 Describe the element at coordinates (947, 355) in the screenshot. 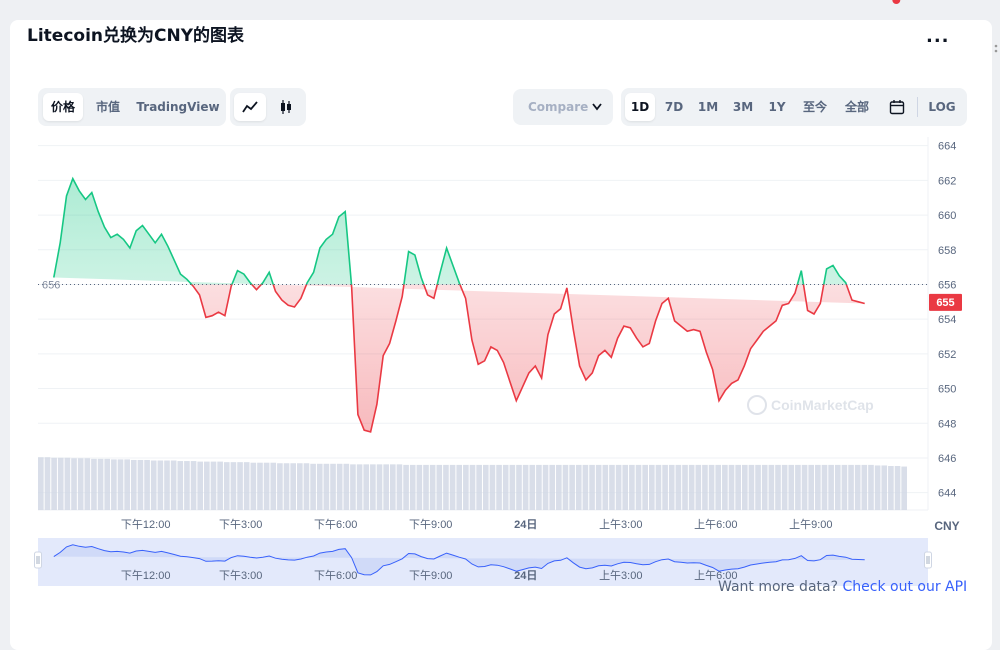

I see `y-tick-label: 652` at that location.